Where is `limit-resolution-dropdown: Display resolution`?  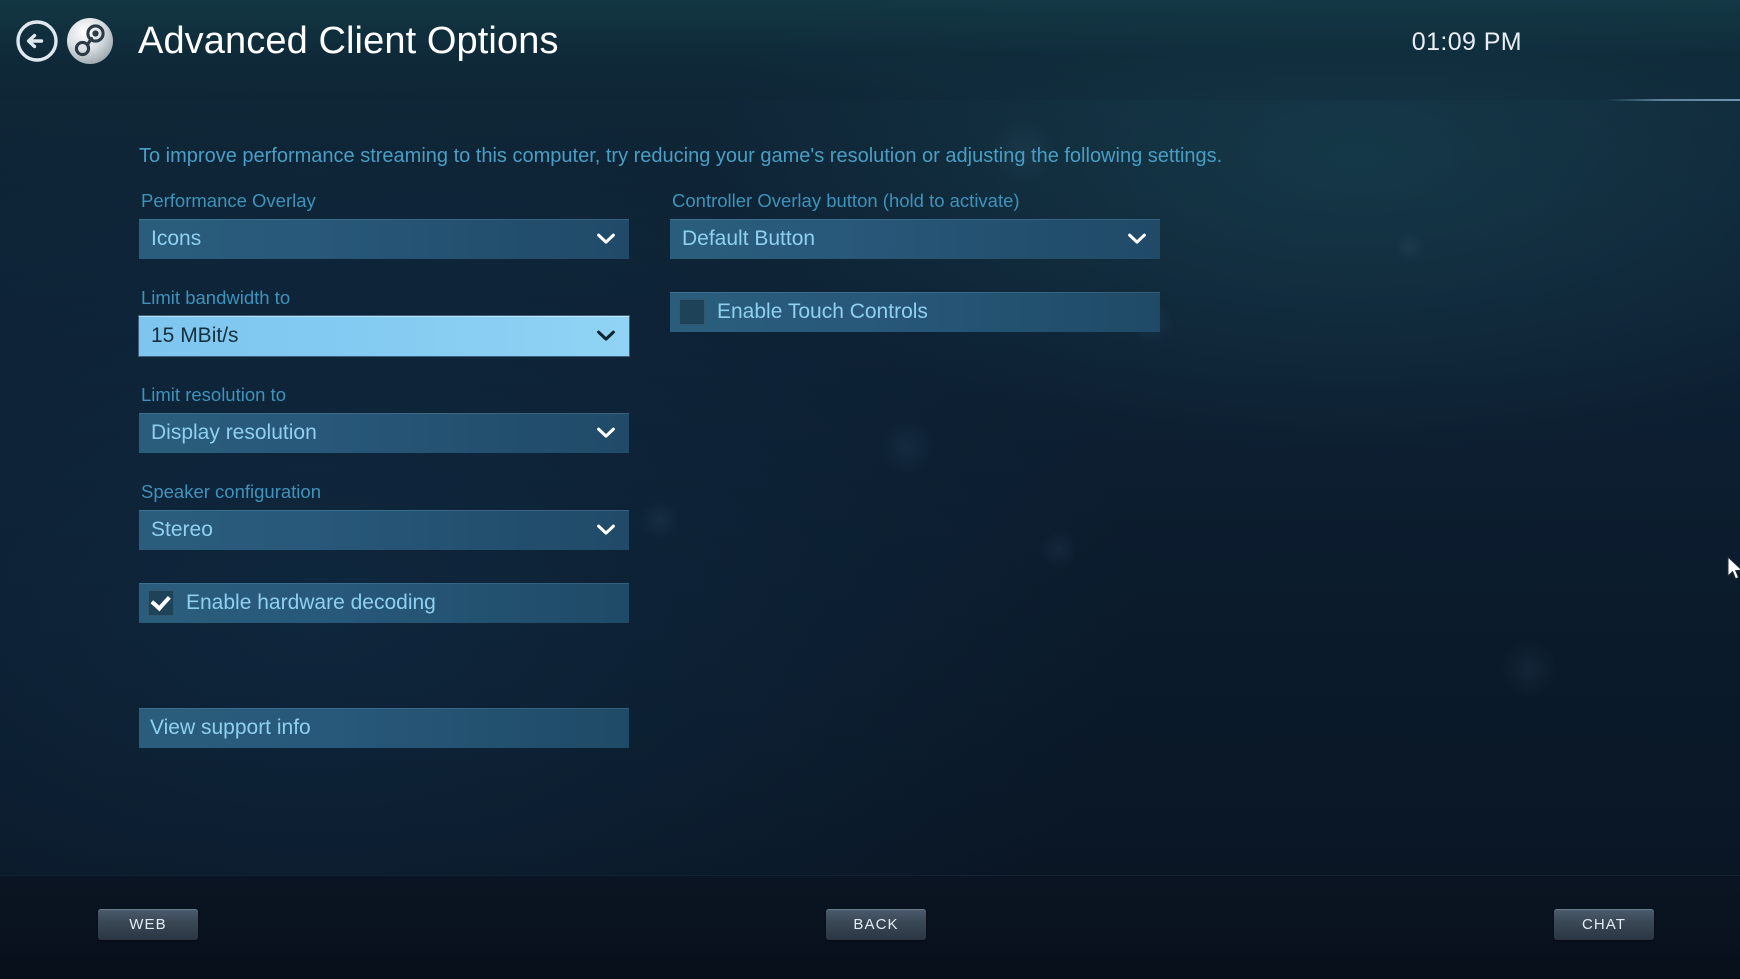
limit-resolution-dropdown: Display resolution is located at coordinates (384, 433).